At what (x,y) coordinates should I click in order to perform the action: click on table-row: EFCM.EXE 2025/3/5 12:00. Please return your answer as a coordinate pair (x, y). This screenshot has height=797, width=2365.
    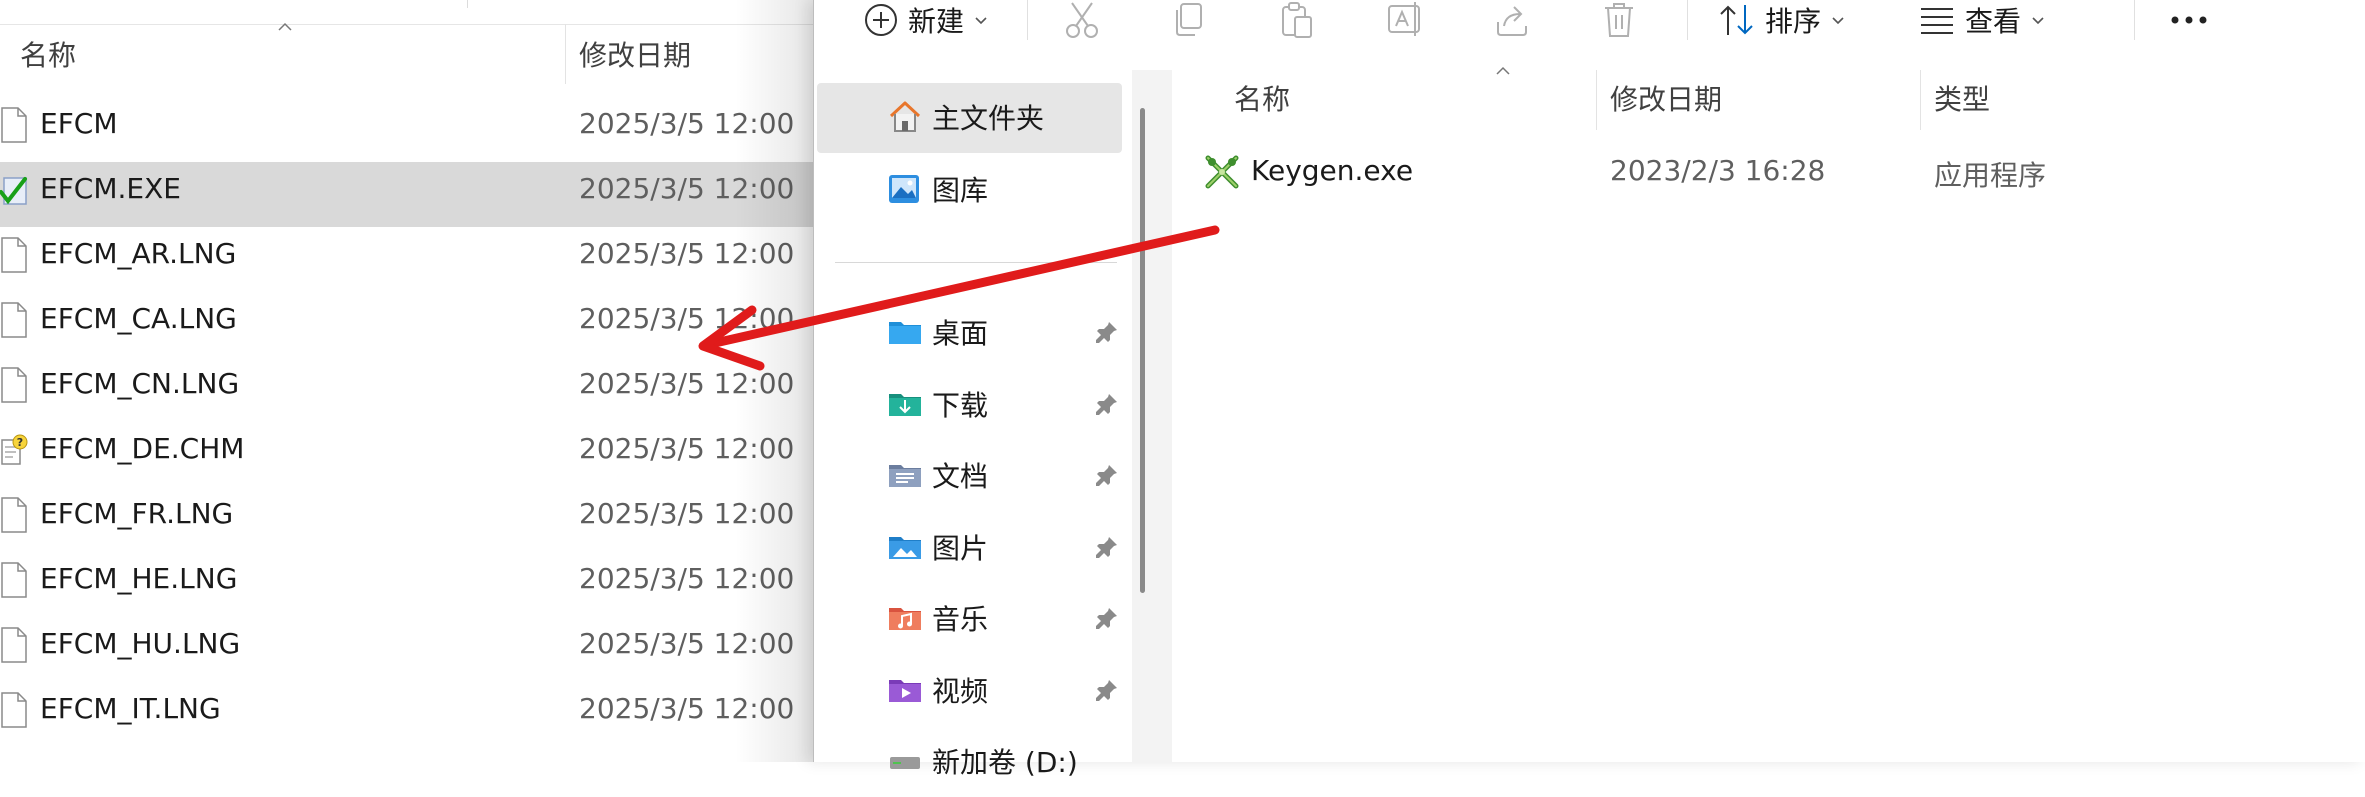
    Looking at the image, I should click on (407, 194).